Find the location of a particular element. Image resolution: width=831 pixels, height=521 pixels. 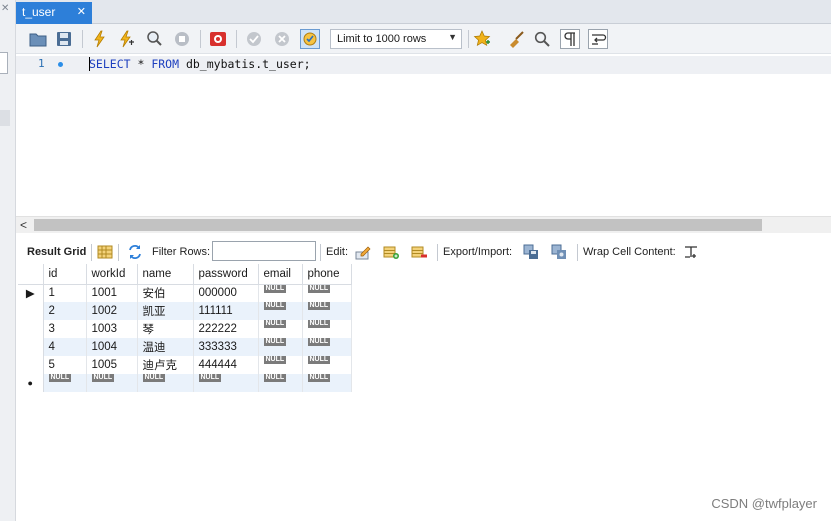

sql-statement: SELECT * FROM db_mybatis.t_user; is located at coordinates (200, 64).